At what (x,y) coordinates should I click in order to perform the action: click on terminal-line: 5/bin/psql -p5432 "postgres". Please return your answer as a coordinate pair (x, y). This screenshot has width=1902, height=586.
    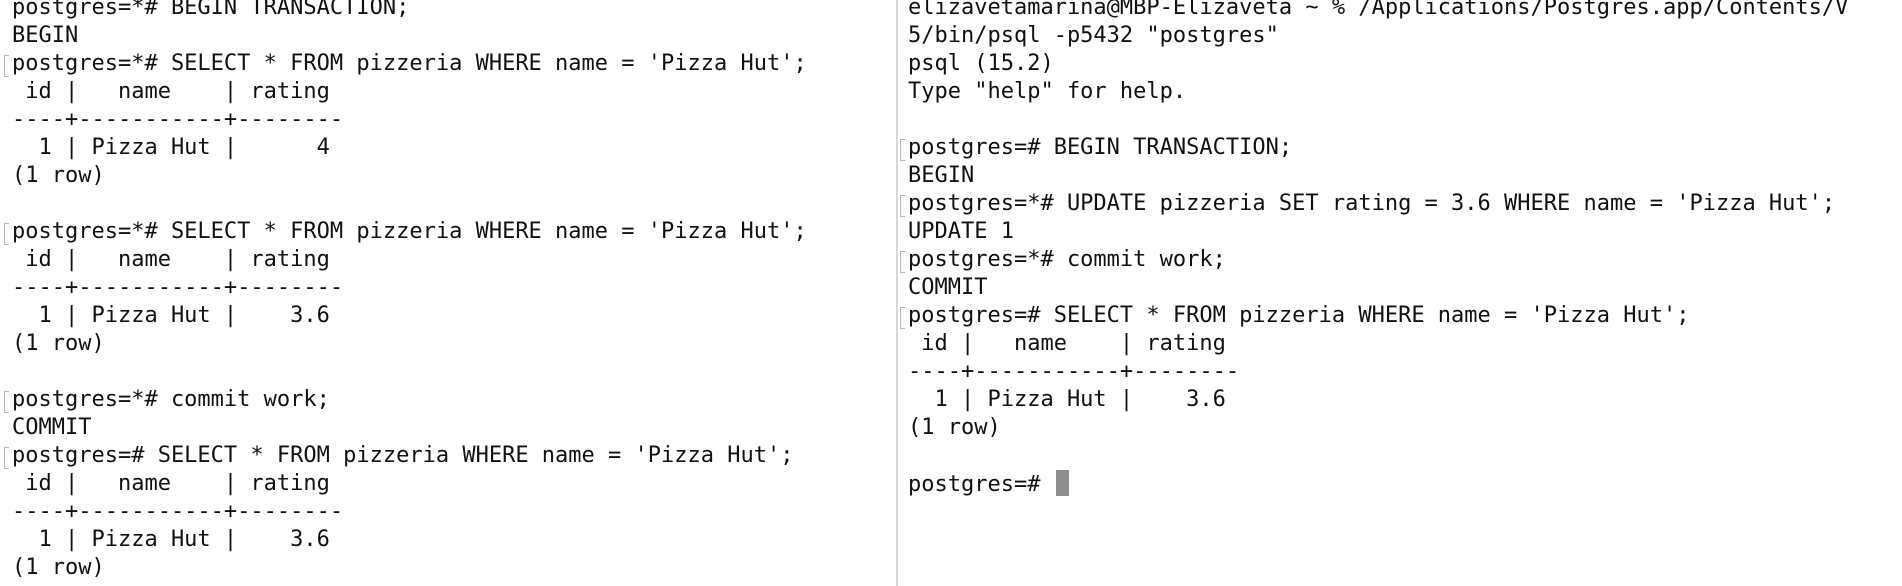
    Looking at the image, I should click on (1093, 35).